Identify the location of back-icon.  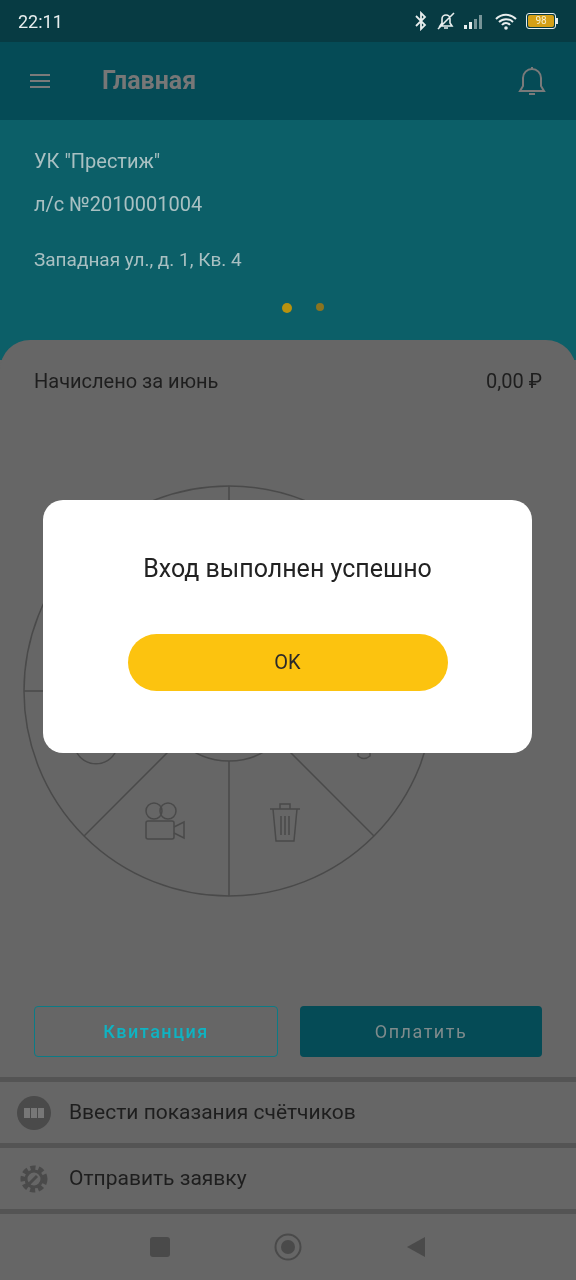
(416, 1246).